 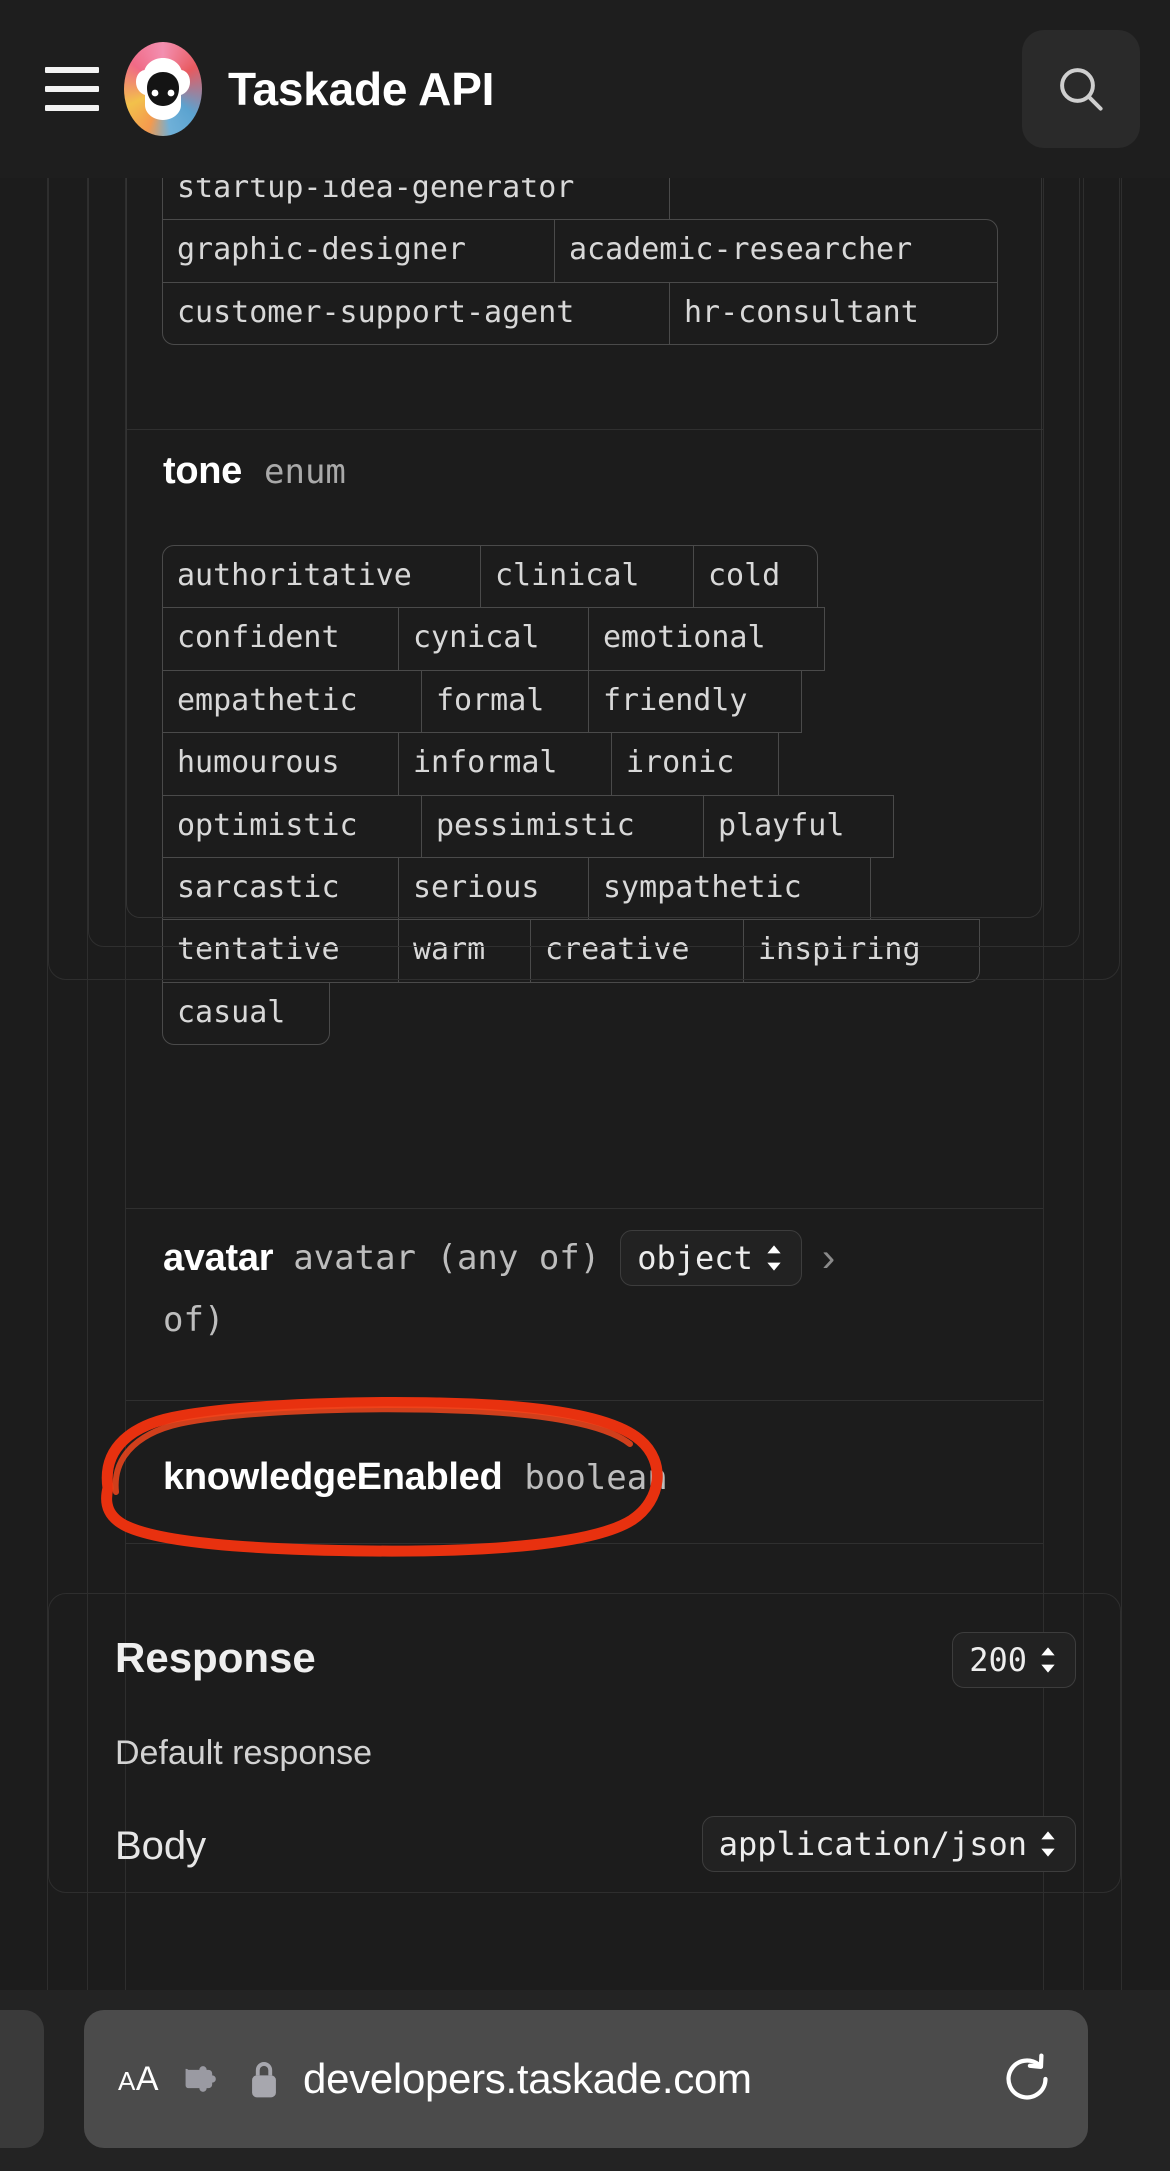 I want to click on field-type: avatar (any of), so click(x=447, y=1258).